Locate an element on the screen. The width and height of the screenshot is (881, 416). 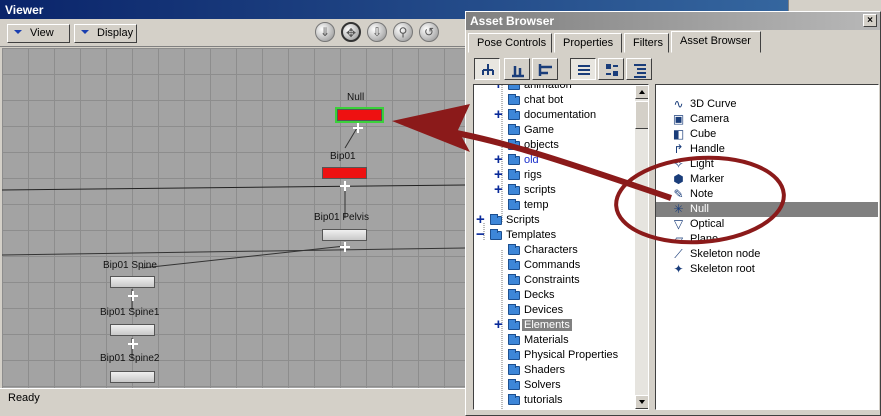
tree-item-label: Constraints is located at coordinates (552, 280).